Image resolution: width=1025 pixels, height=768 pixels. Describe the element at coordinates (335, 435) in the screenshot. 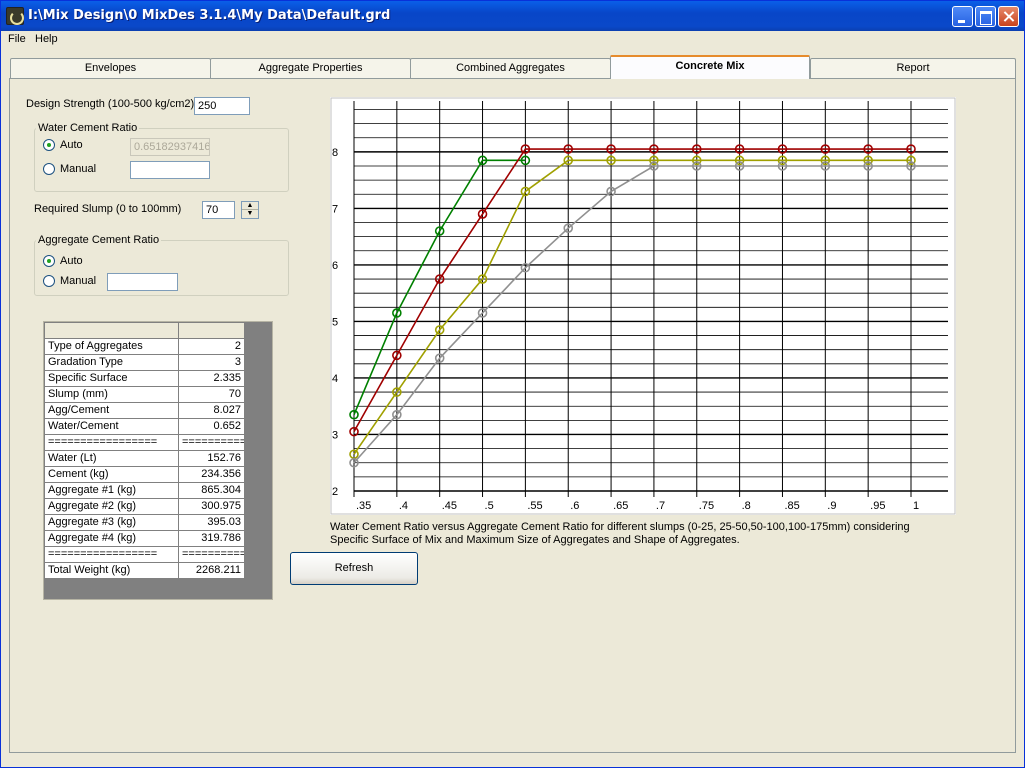

I see `chart-y-tick-label: 3` at that location.